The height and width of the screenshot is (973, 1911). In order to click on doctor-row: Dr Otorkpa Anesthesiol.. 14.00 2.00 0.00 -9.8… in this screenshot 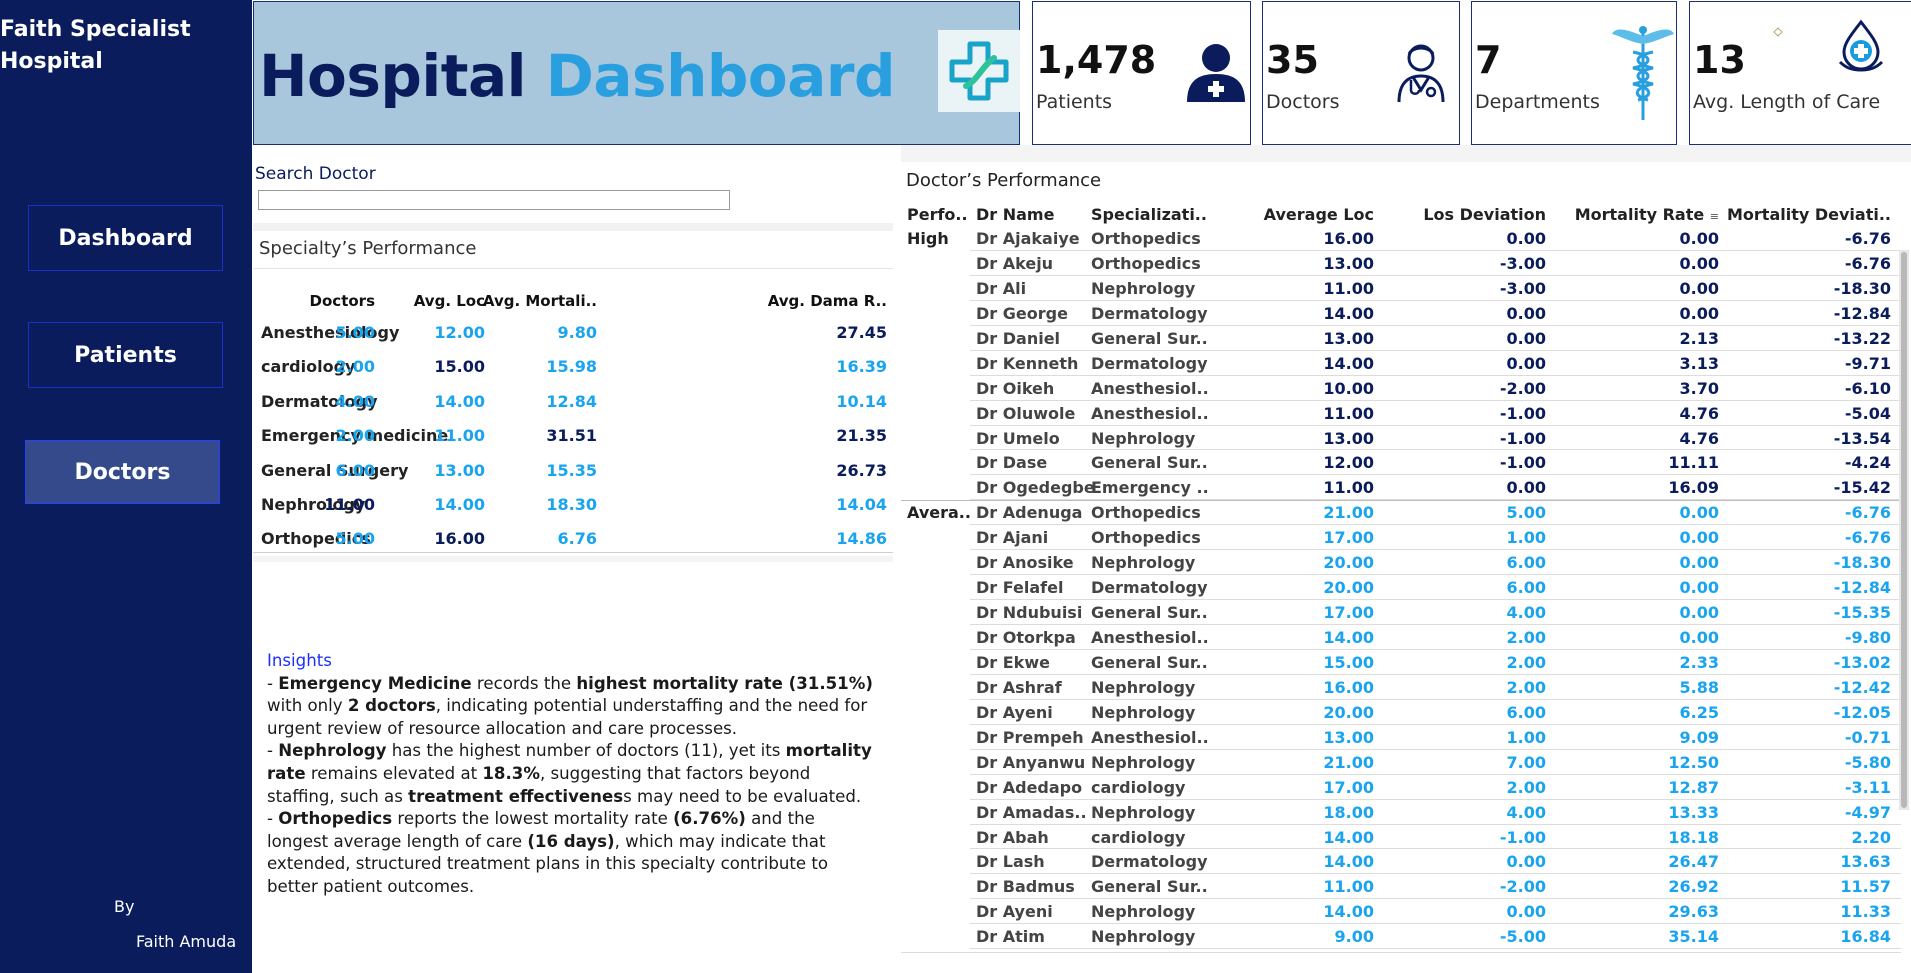, I will do `click(1401, 637)`.